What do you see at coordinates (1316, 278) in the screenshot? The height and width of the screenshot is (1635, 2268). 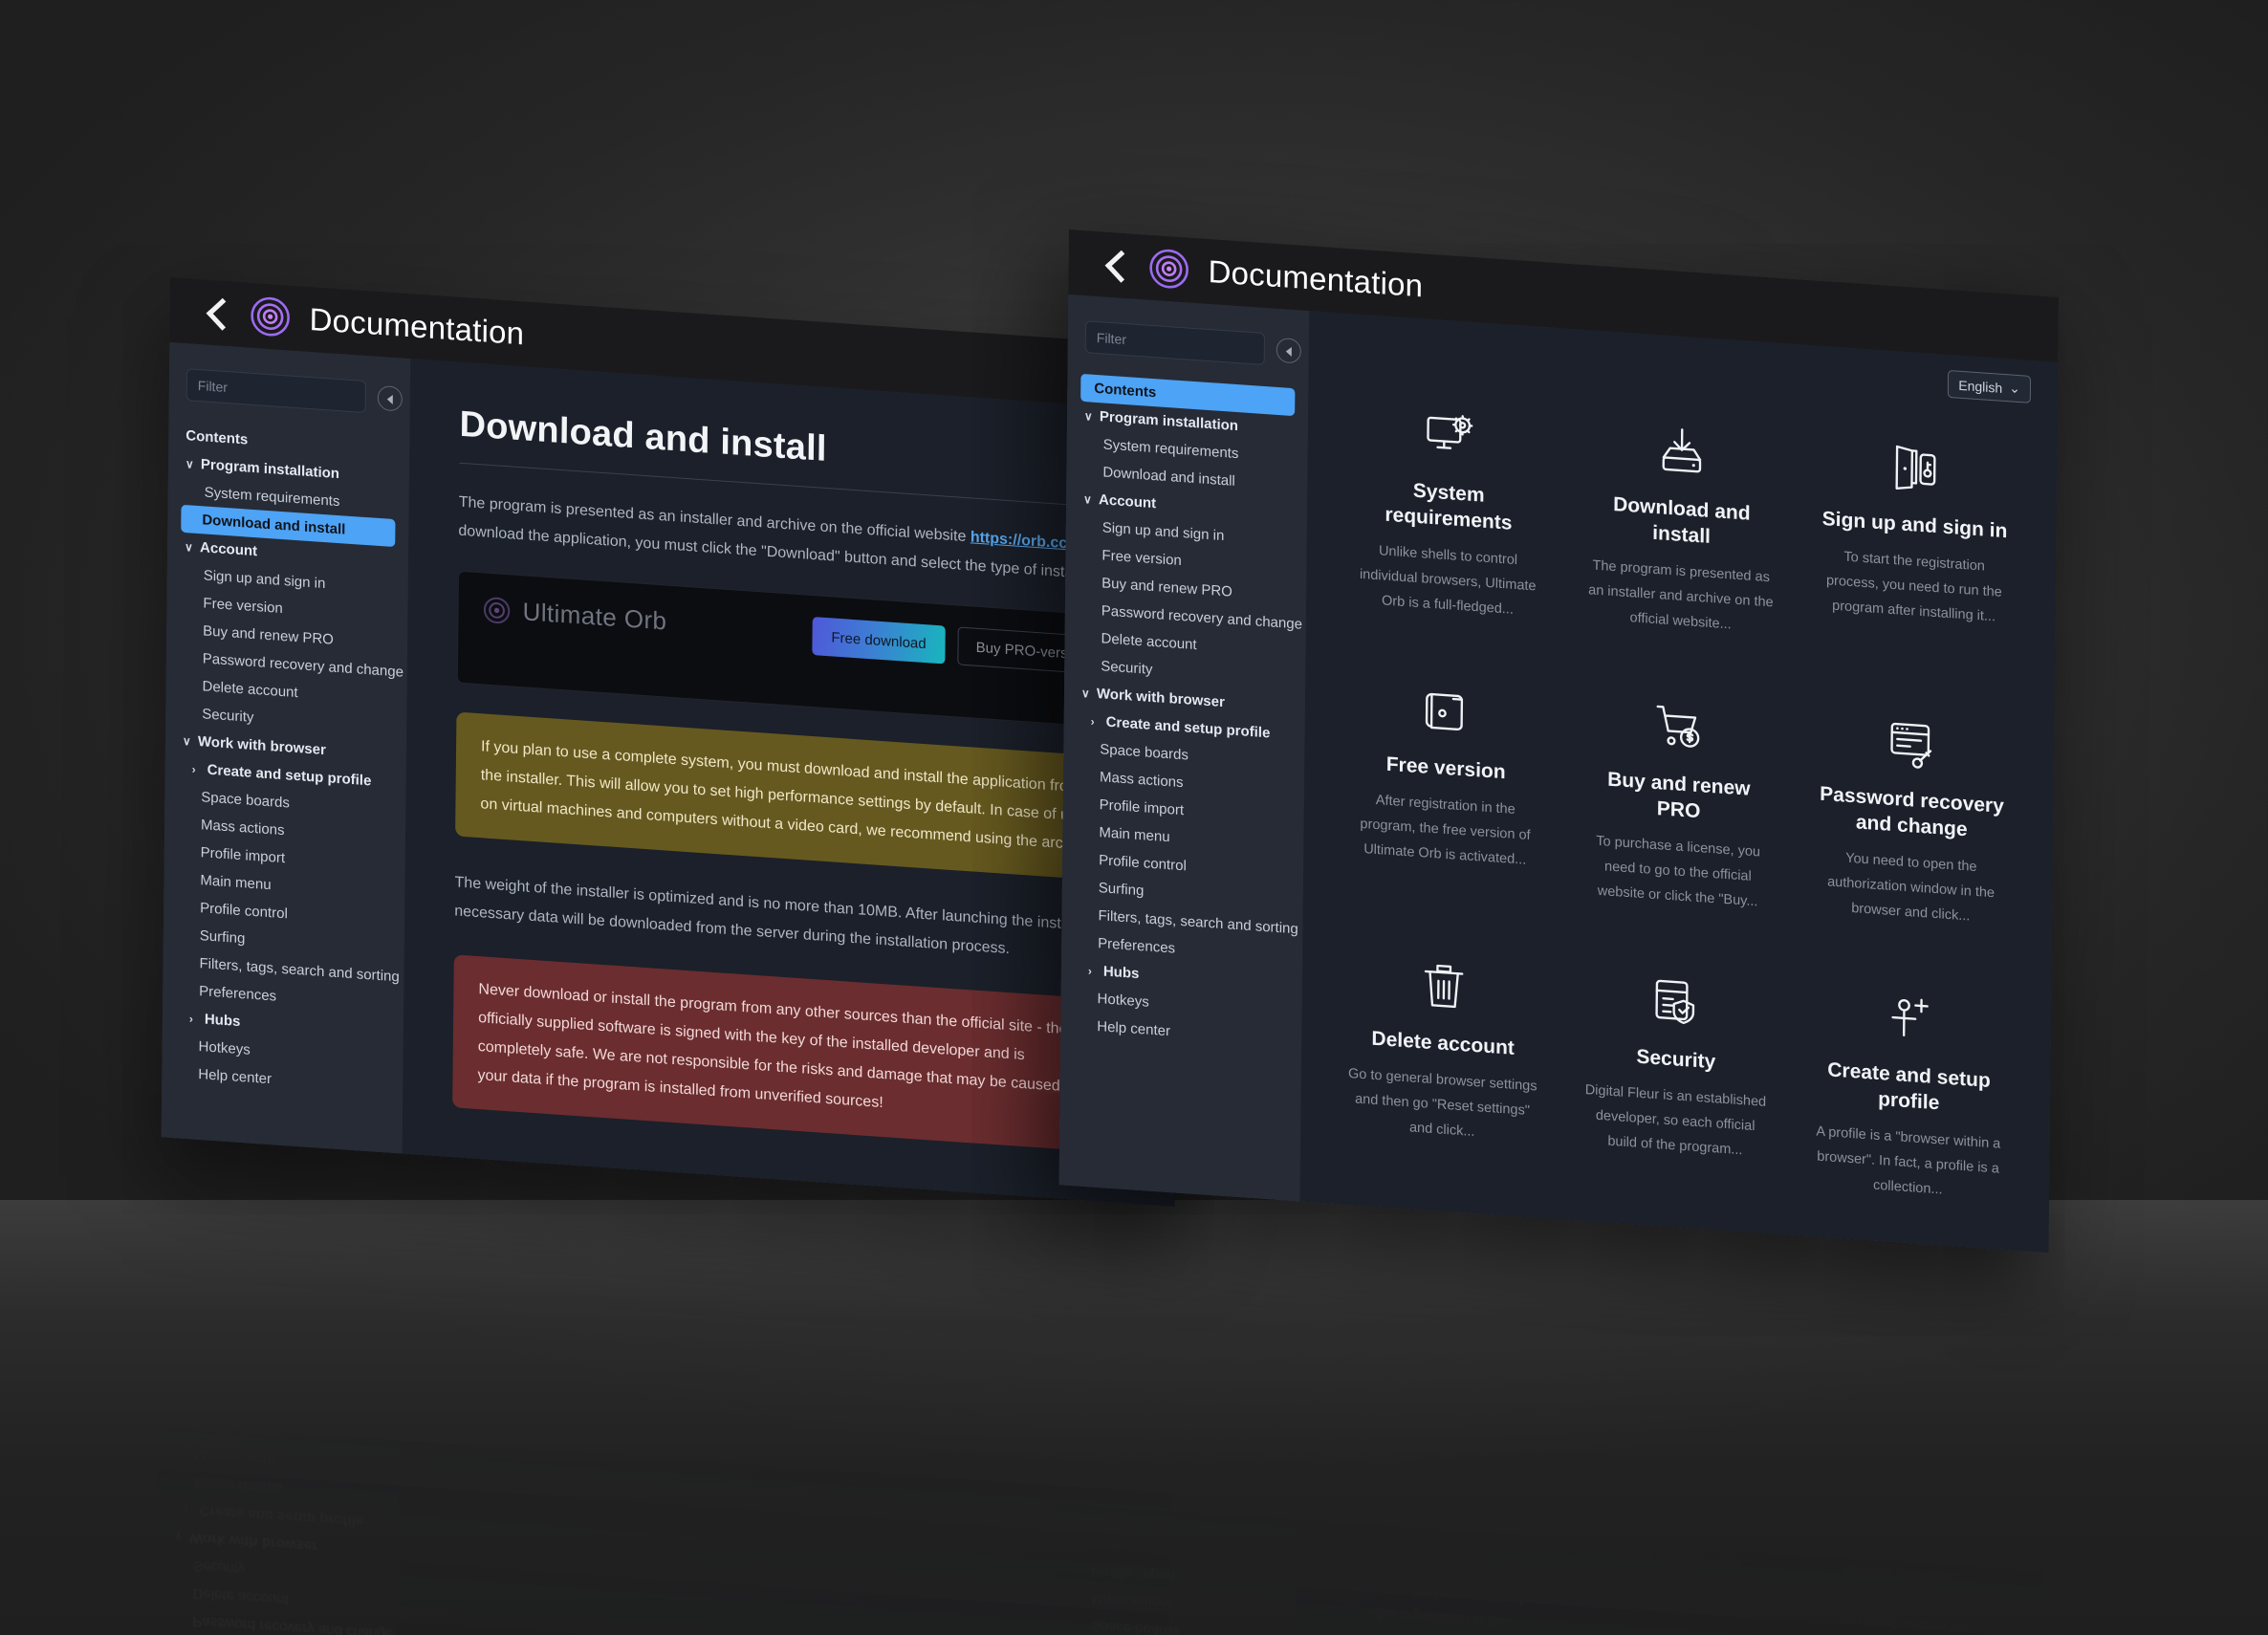 I see `app-title: Documentation` at bounding box center [1316, 278].